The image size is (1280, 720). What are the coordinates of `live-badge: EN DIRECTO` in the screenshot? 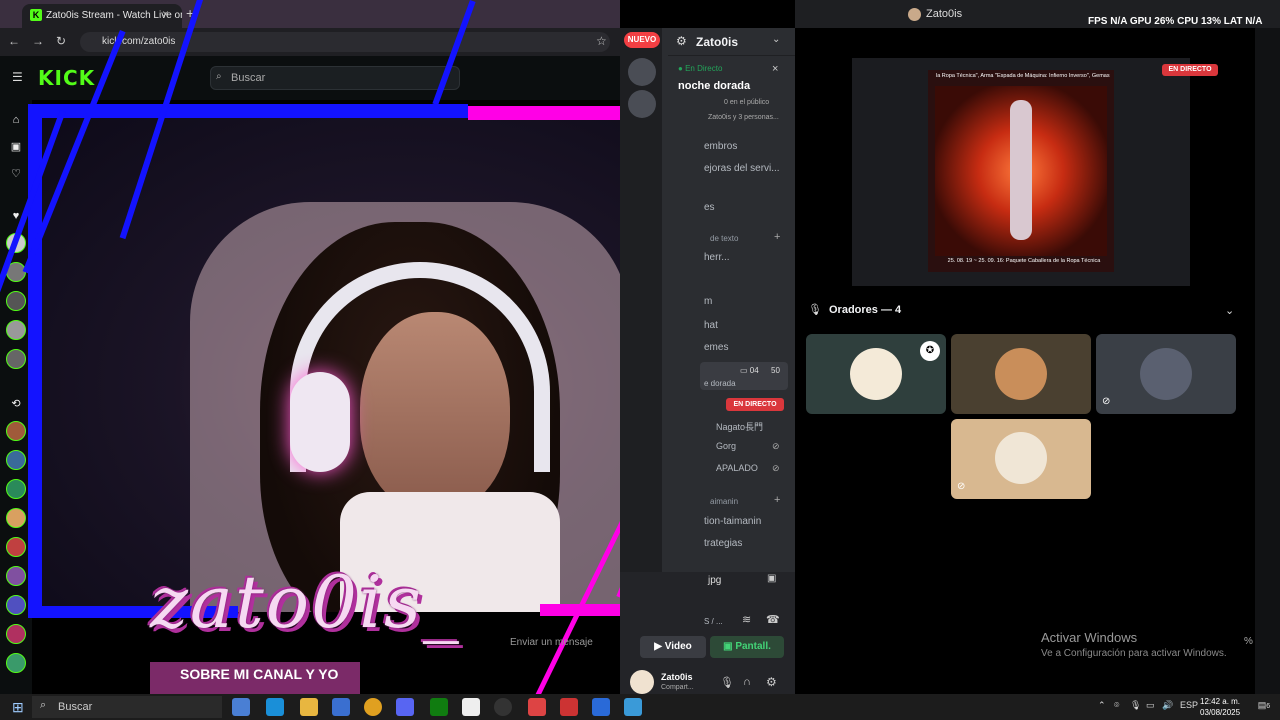 It's located at (755, 404).